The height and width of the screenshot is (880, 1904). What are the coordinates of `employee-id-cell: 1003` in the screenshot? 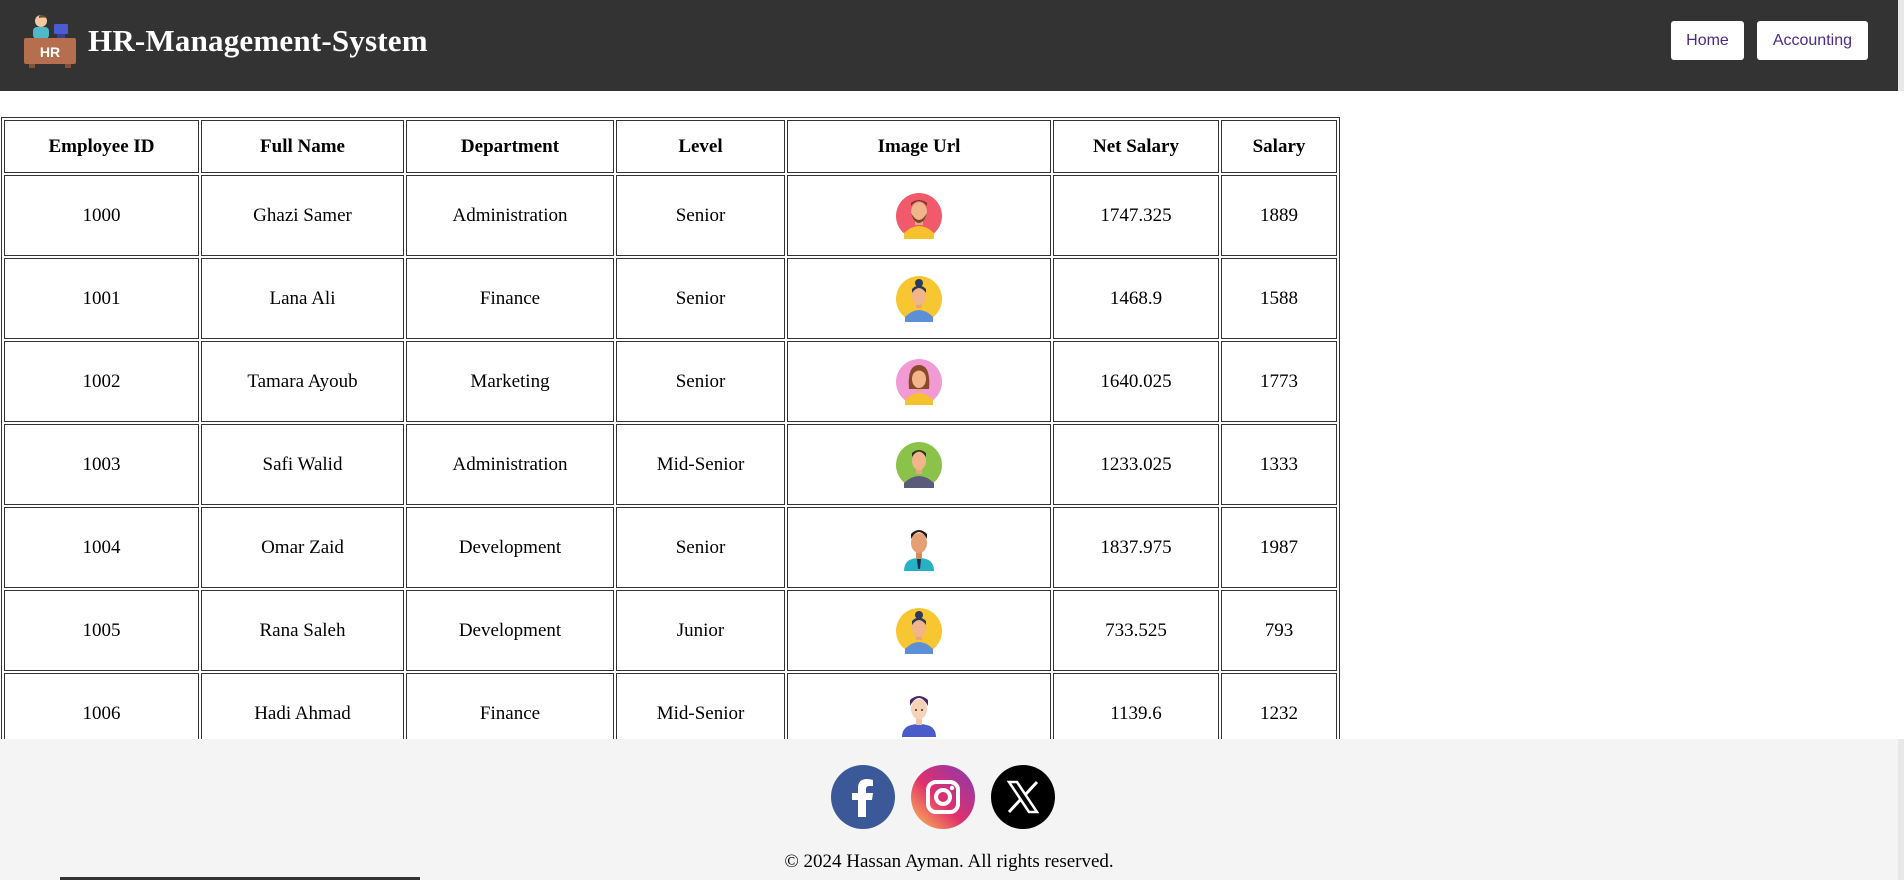 It's located at (101, 464).